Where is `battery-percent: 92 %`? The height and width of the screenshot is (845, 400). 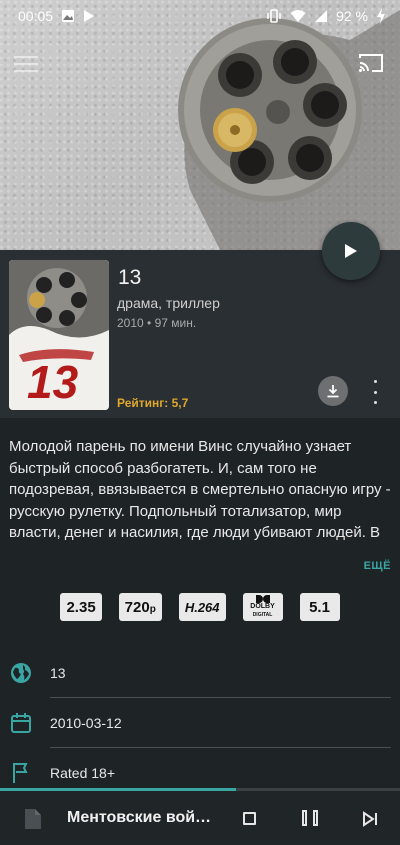 battery-percent: 92 % is located at coordinates (352, 16).